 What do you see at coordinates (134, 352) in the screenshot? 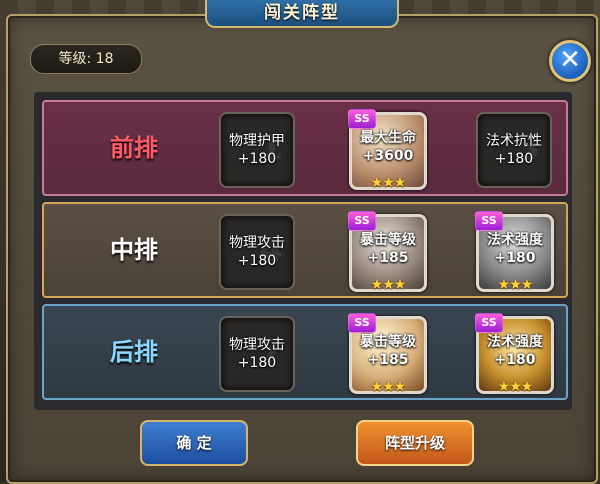
I see `row-label-back: 后排` at bounding box center [134, 352].